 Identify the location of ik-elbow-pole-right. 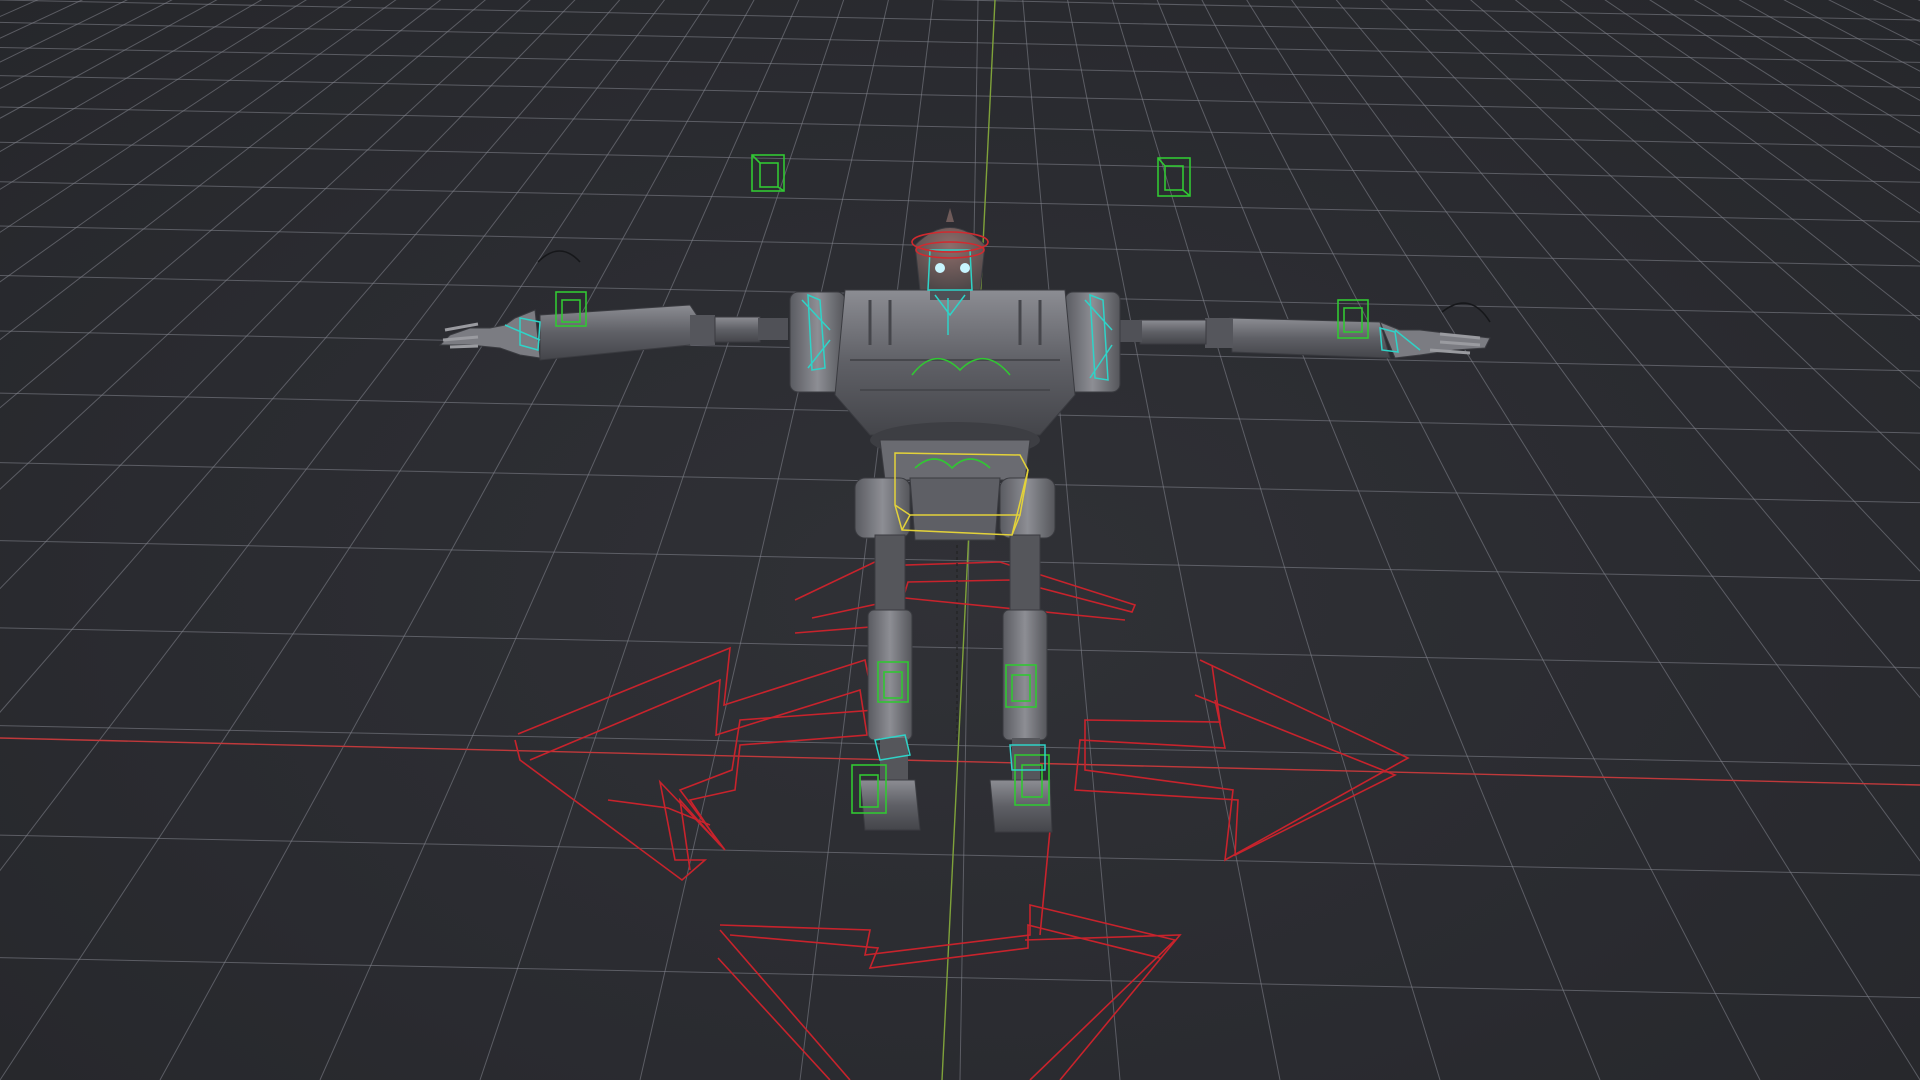
(1174, 177).